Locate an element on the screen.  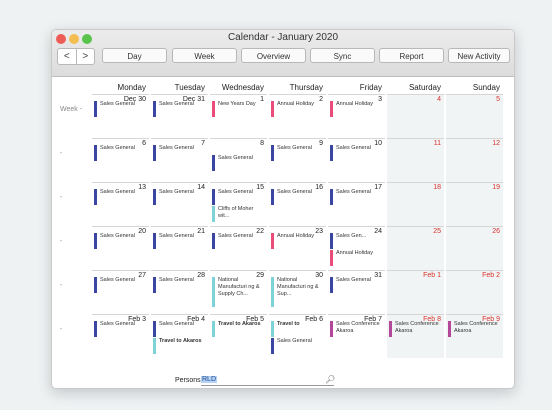
back-arrow-icon: < is located at coordinates (67, 56).